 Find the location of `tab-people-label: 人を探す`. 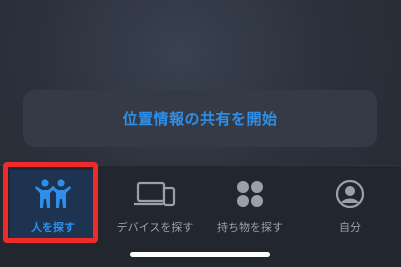

tab-people-label: 人を探す is located at coordinates (53, 227).